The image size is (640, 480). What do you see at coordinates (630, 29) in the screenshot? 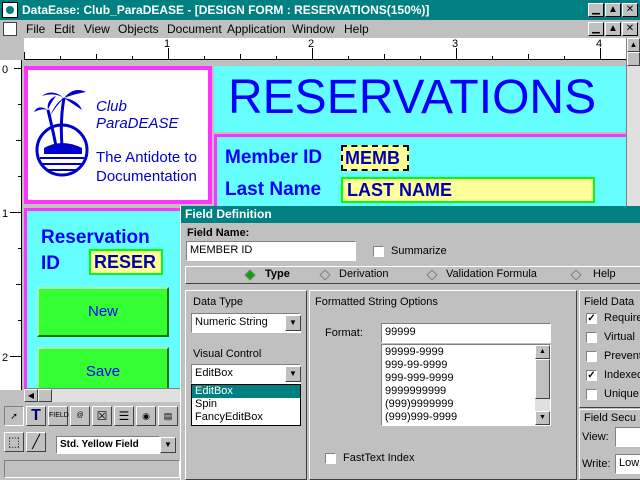
I see `doc-close-button: ✕` at bounding box center [630, 29].